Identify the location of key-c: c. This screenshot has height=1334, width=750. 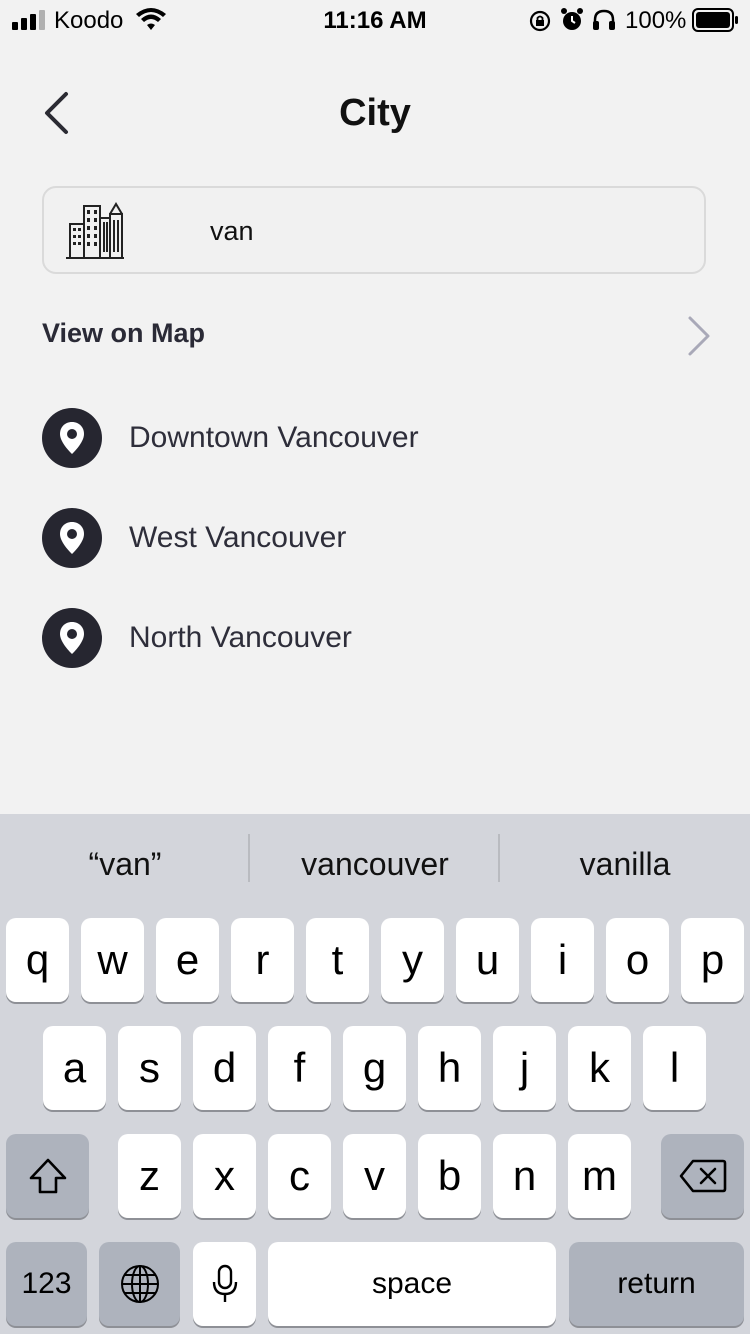
(299, 1176).